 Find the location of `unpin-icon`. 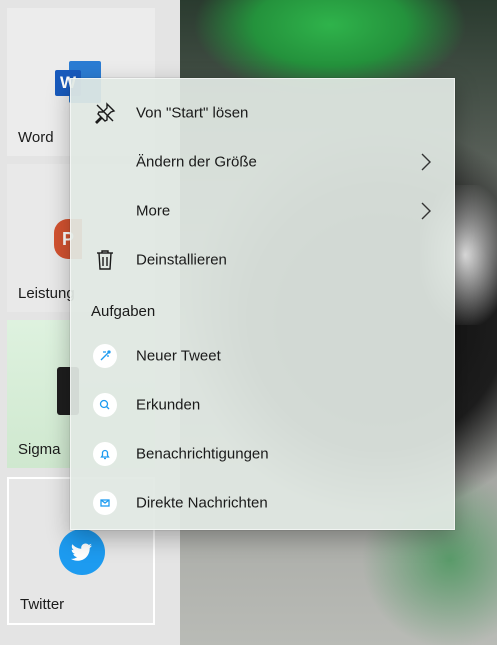

unpin-icon is located at coordinates (105, 113).